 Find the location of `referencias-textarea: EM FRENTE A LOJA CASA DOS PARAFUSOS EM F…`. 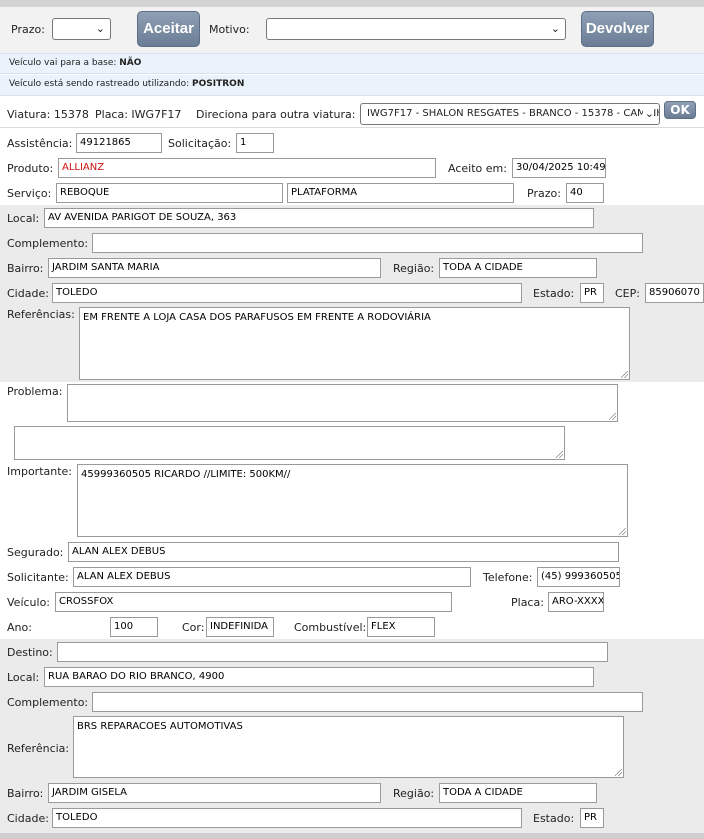

referencias-textarea: EM FRENTE A LOJA CASA DOS PARAFUSOS EM F… is located at coordinates (354, 343).